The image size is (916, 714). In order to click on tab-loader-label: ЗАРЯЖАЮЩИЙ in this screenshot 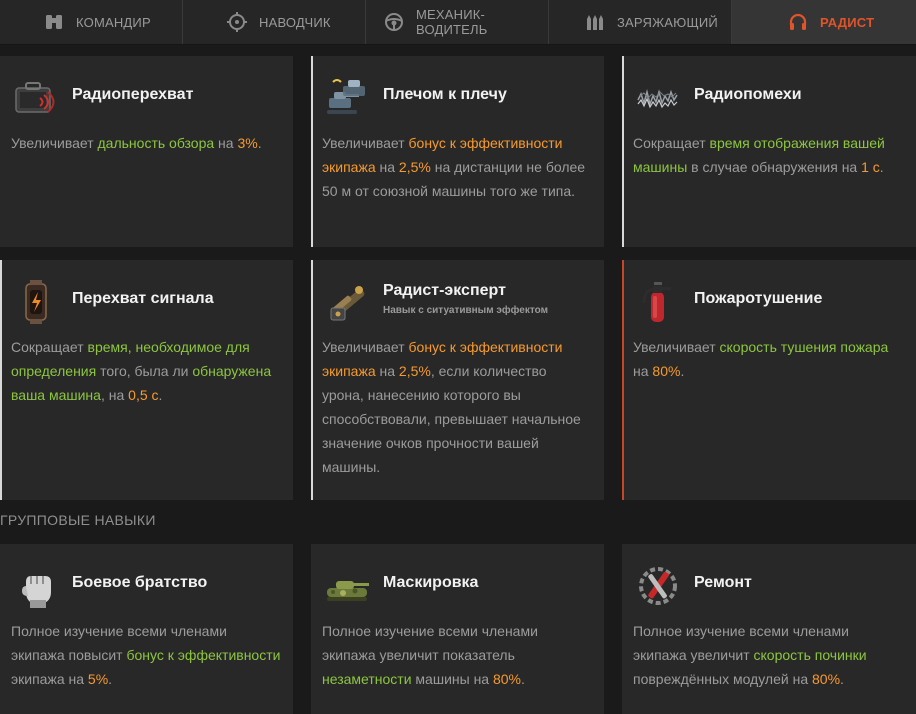, I will do `click(667, 22)`.